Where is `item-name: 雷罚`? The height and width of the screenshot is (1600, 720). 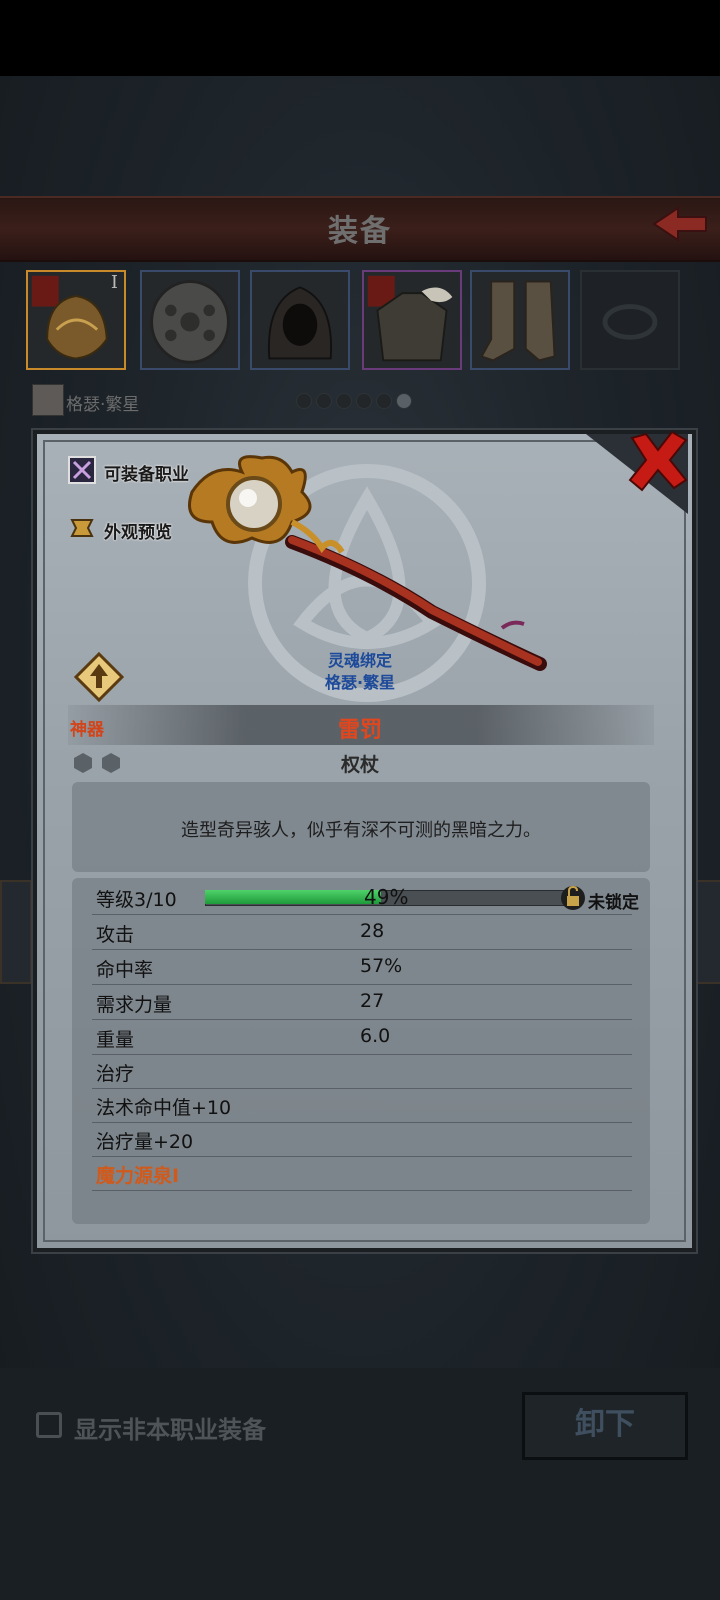 item-name: 雷罚 is located at coordinates (359, 730).